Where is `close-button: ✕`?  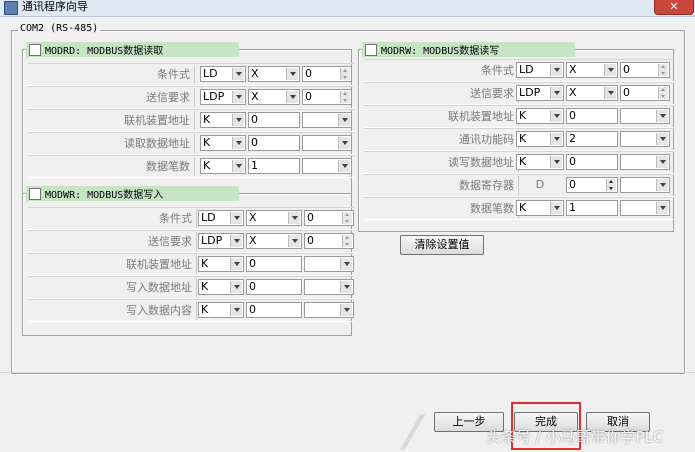
close-button: ✕ is located at coordinates (674, 7).